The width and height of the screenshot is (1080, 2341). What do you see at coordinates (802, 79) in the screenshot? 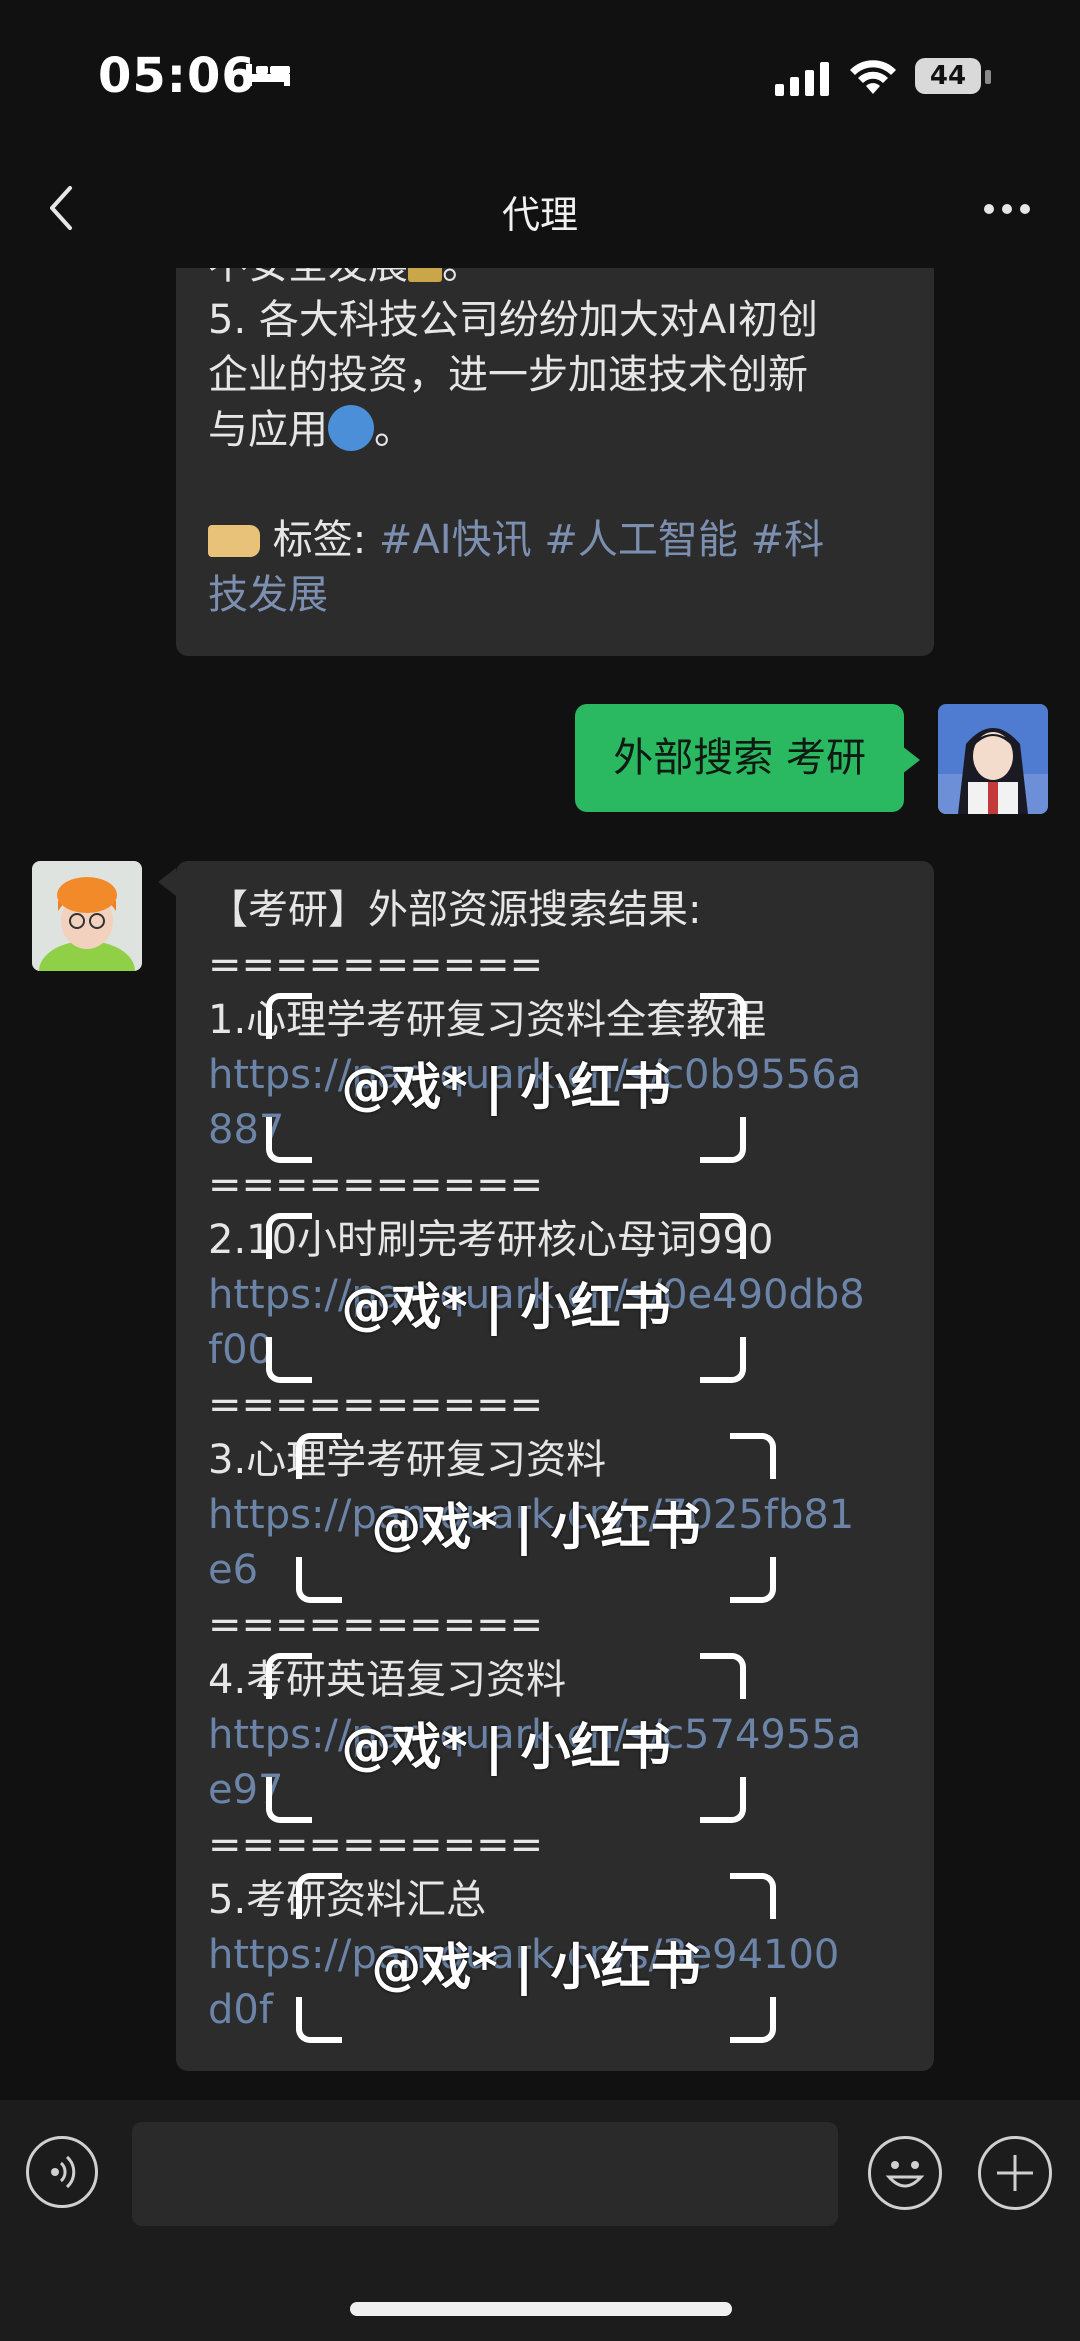
I see `signal-icon` at bounding box center [802, 79].